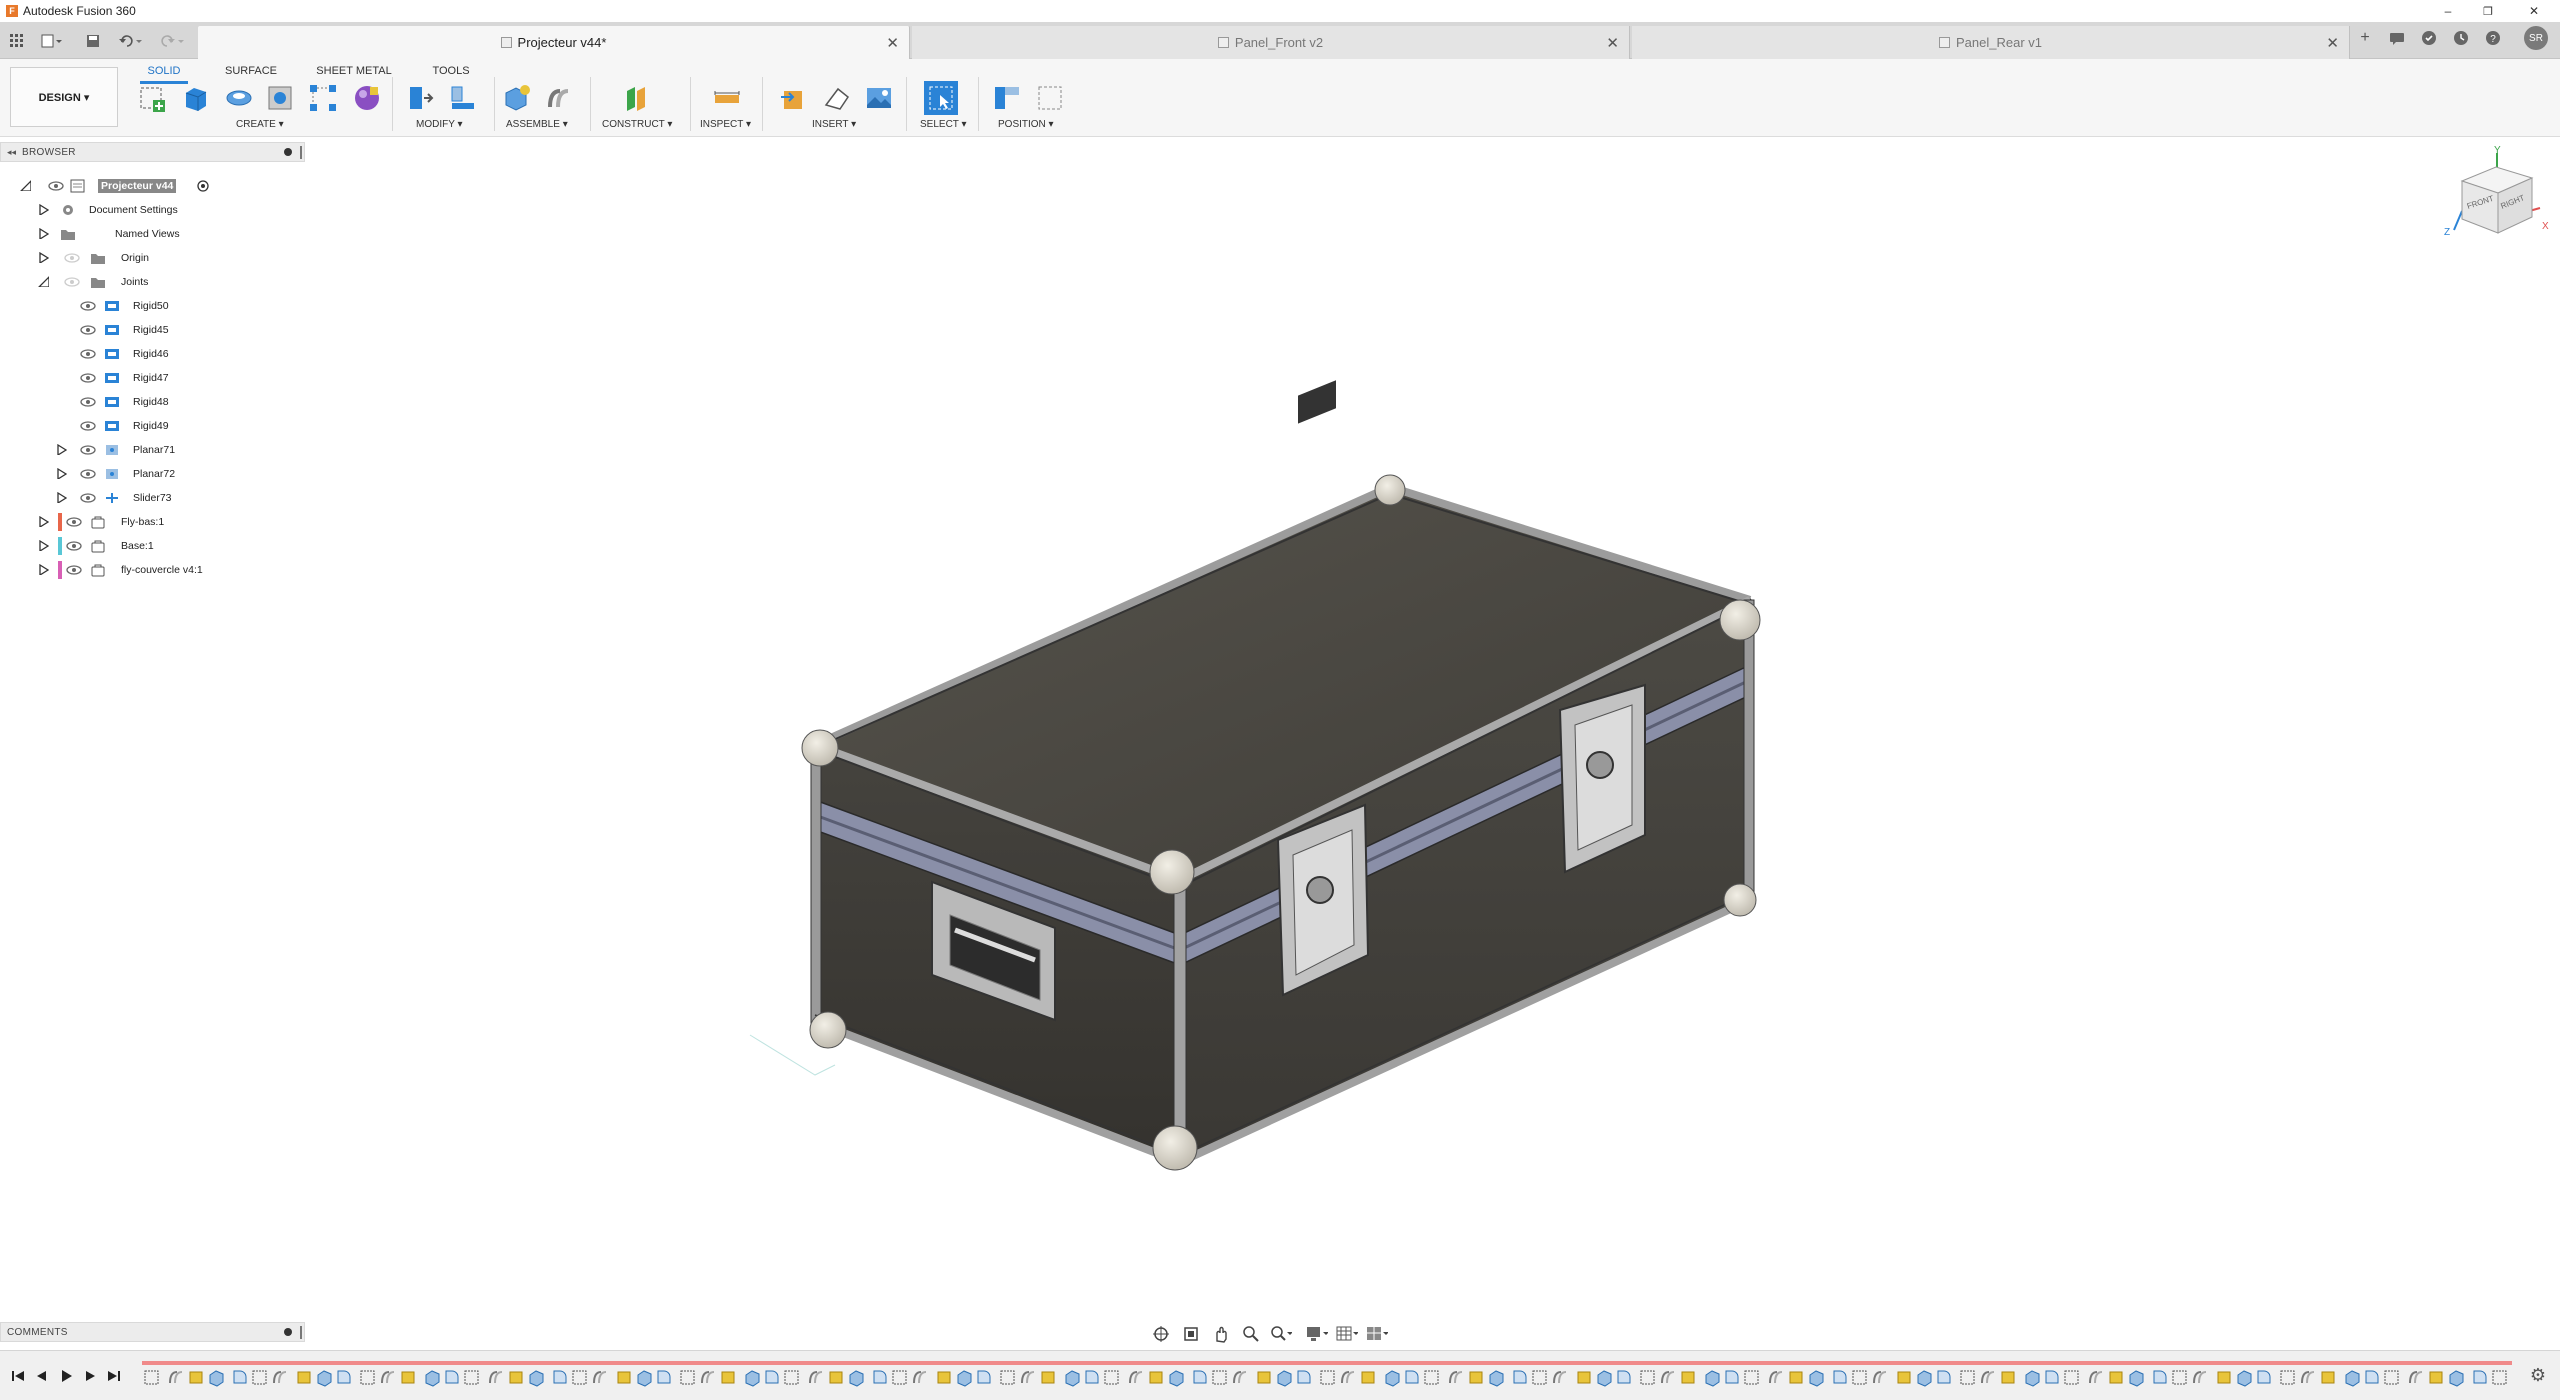 The height and width of the screenshot is (1400, 2560). What do you see at coordinates (725, 124) in the screenshot?
I see `inspect-menu: INSPECT ▾` at bounding box center [725, 124].